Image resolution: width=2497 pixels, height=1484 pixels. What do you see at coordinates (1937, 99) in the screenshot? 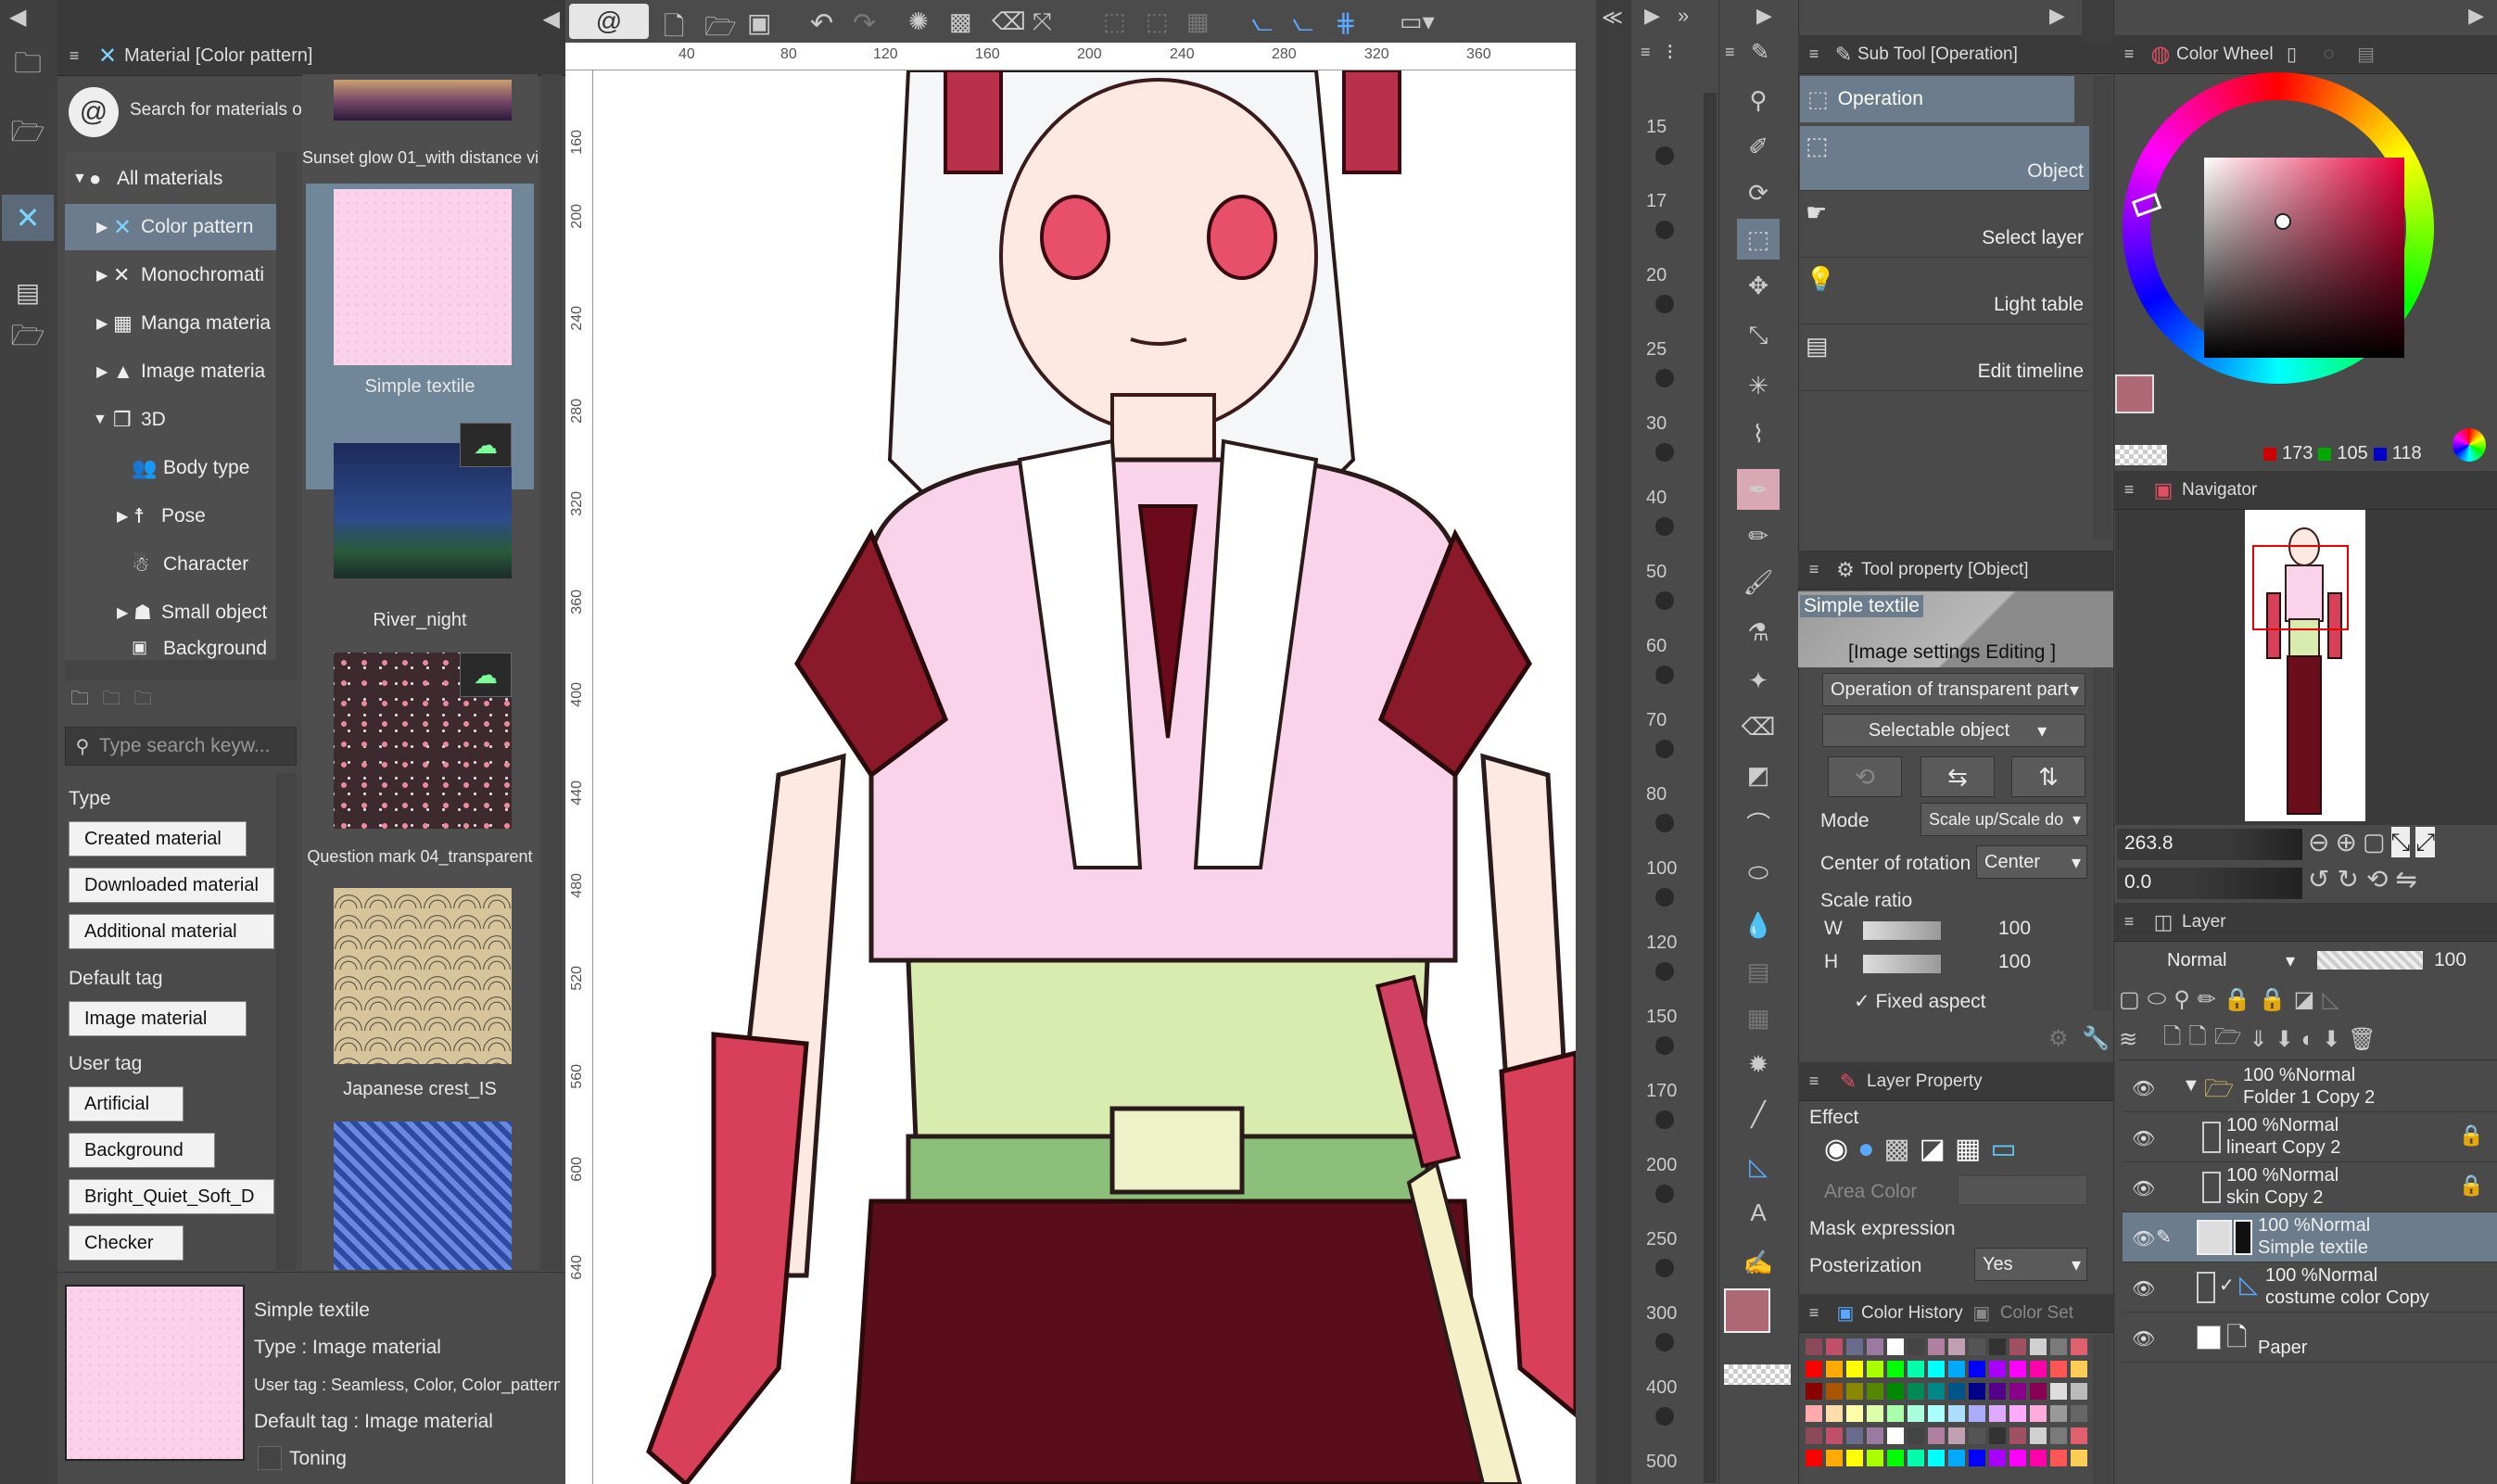
I see `subtool-group-tab: ⬚ Operation` at bounding box center [1937, 99].